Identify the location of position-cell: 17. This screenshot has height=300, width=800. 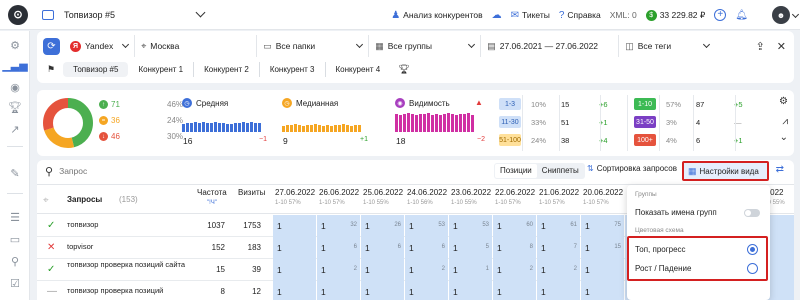
(558, 248).